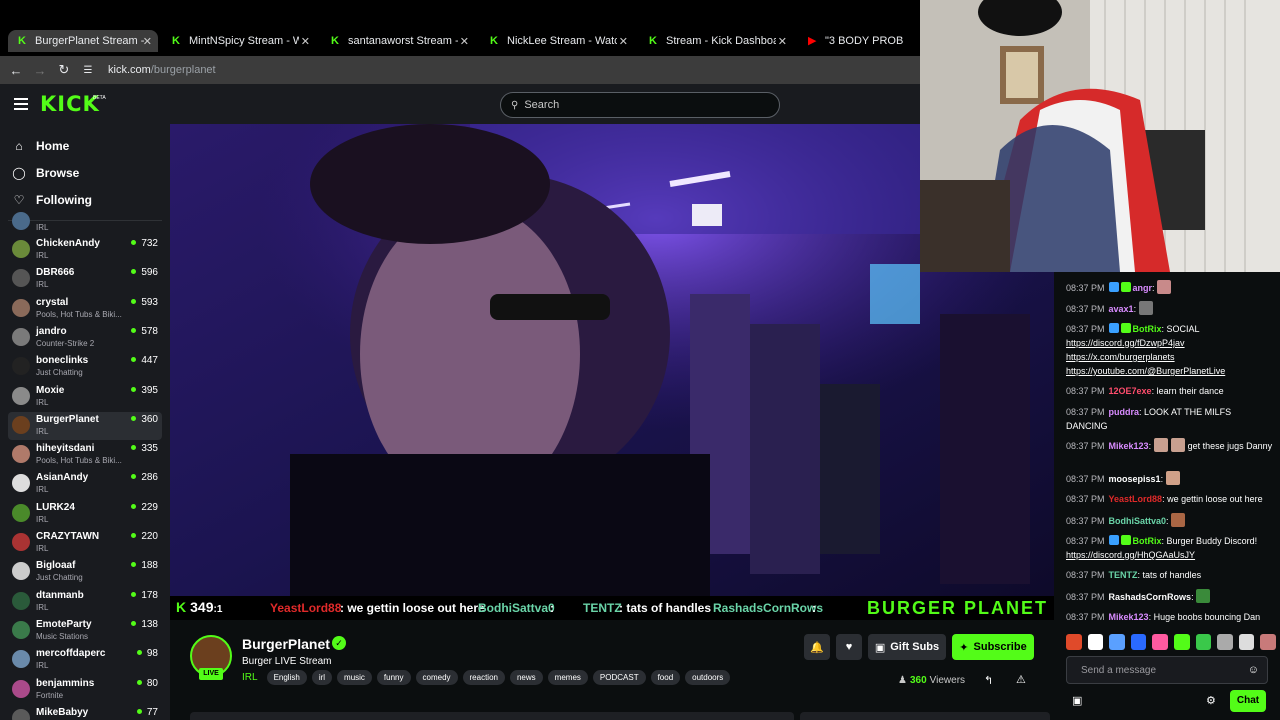  I want to click on chat-link: https://discord.gg/fDzwpP4jav, so click(1125, 343).